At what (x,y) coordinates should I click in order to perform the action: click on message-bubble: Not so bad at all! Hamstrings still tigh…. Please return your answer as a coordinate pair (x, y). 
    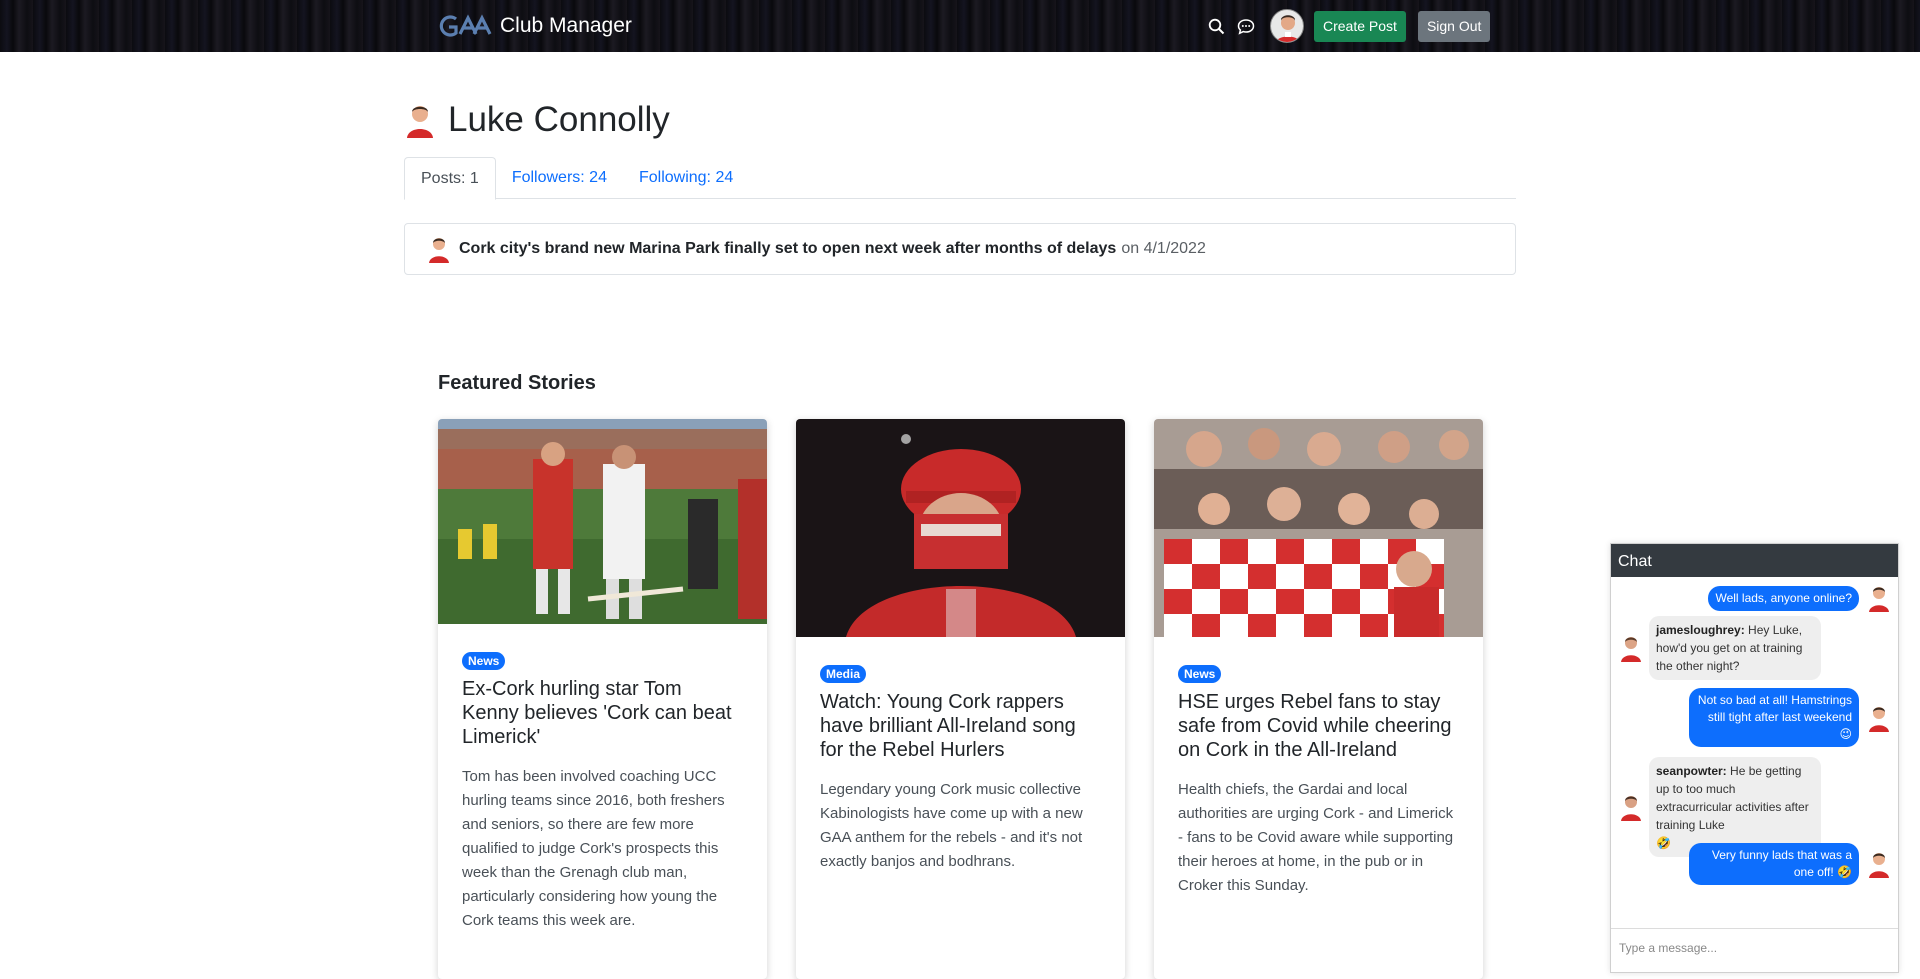
    Looking at the image, I should click on (1774, 717).